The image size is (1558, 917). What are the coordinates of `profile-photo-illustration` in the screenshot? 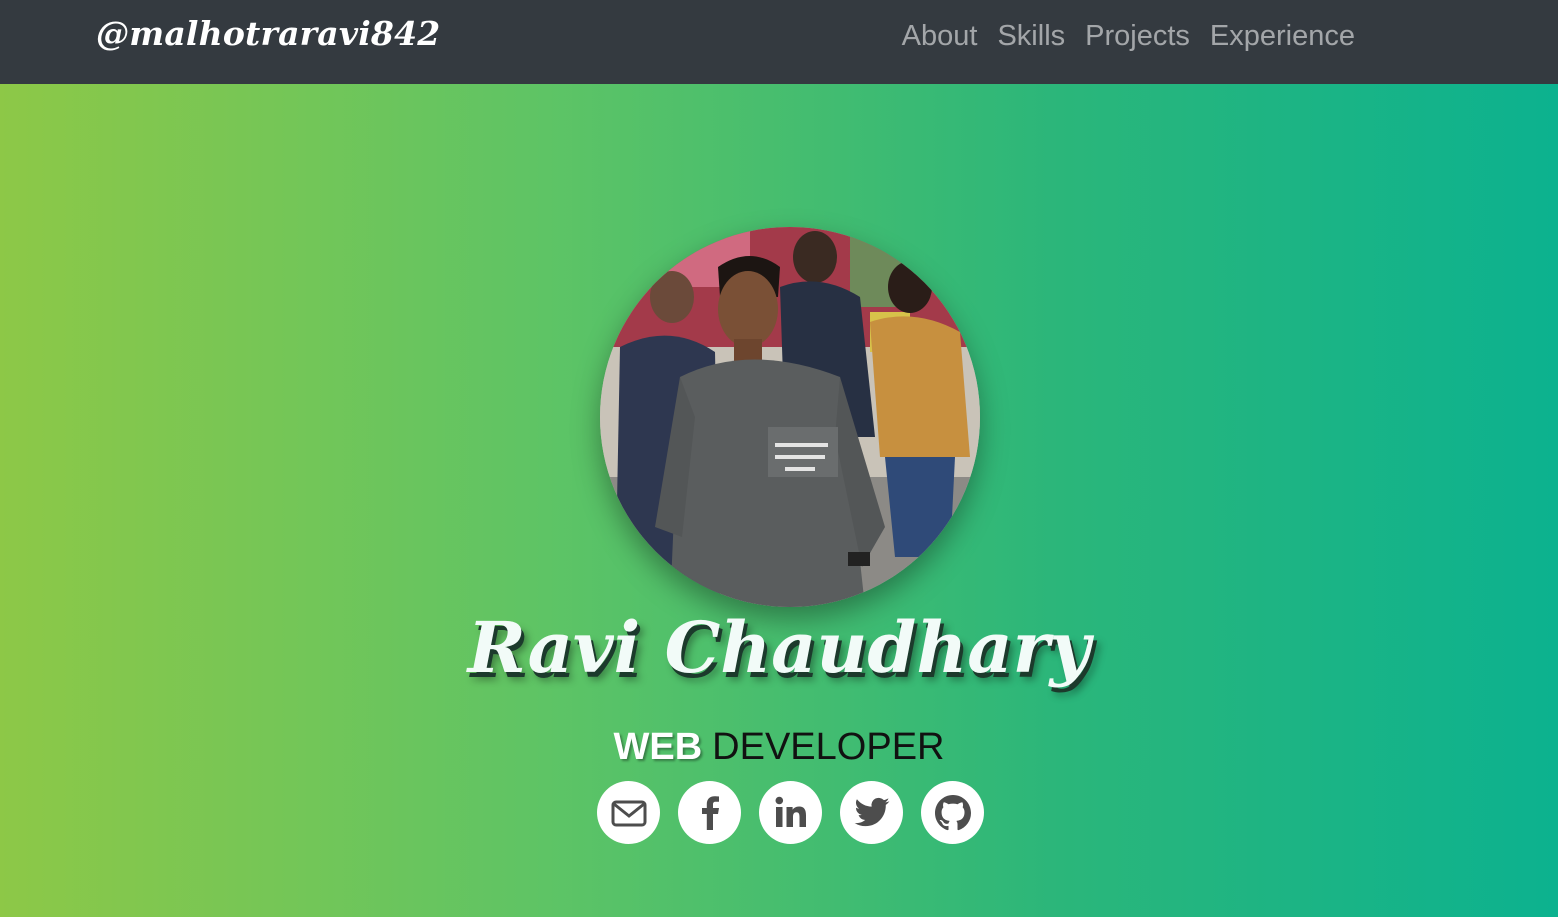 It's located at (790, 417).